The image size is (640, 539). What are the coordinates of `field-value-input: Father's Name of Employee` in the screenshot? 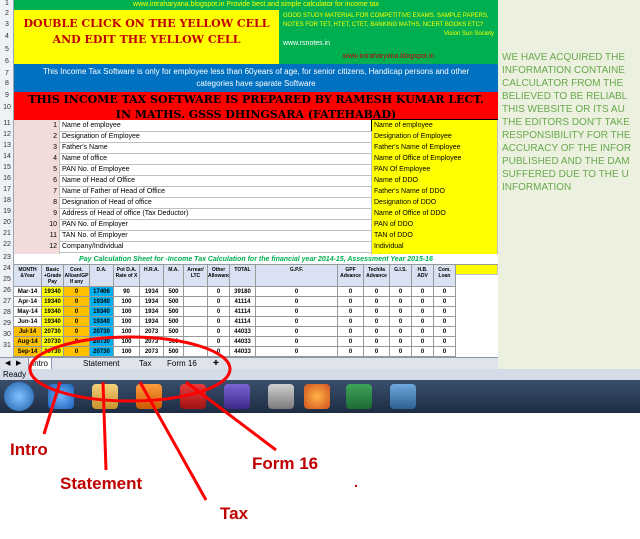 It's located at (435, 147).